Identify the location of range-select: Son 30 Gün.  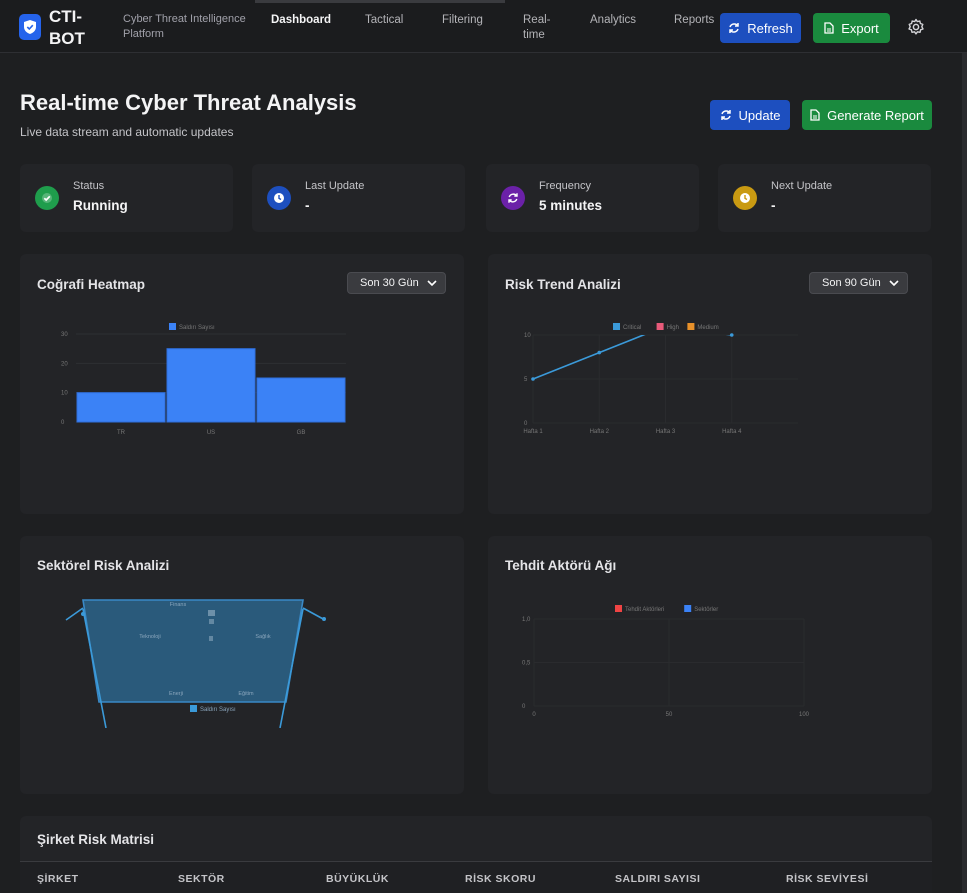
(396, 283).